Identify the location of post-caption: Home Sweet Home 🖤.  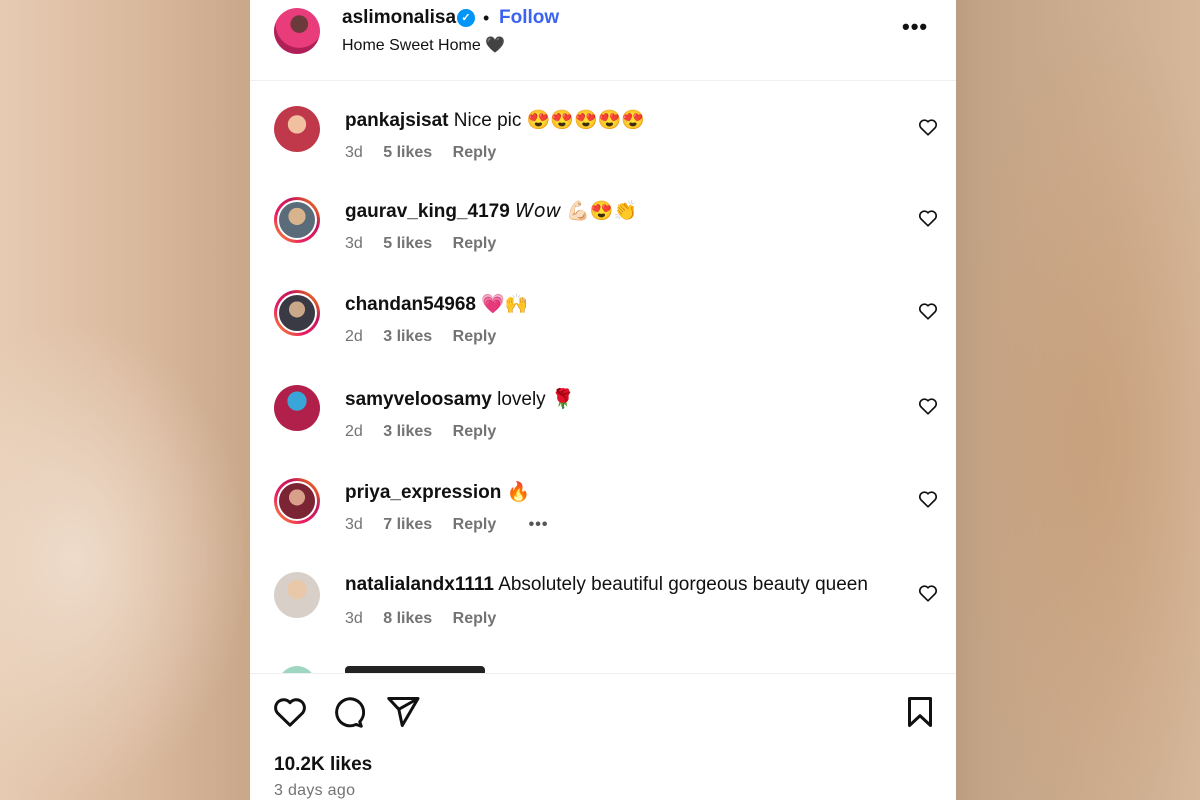
(424, 45).